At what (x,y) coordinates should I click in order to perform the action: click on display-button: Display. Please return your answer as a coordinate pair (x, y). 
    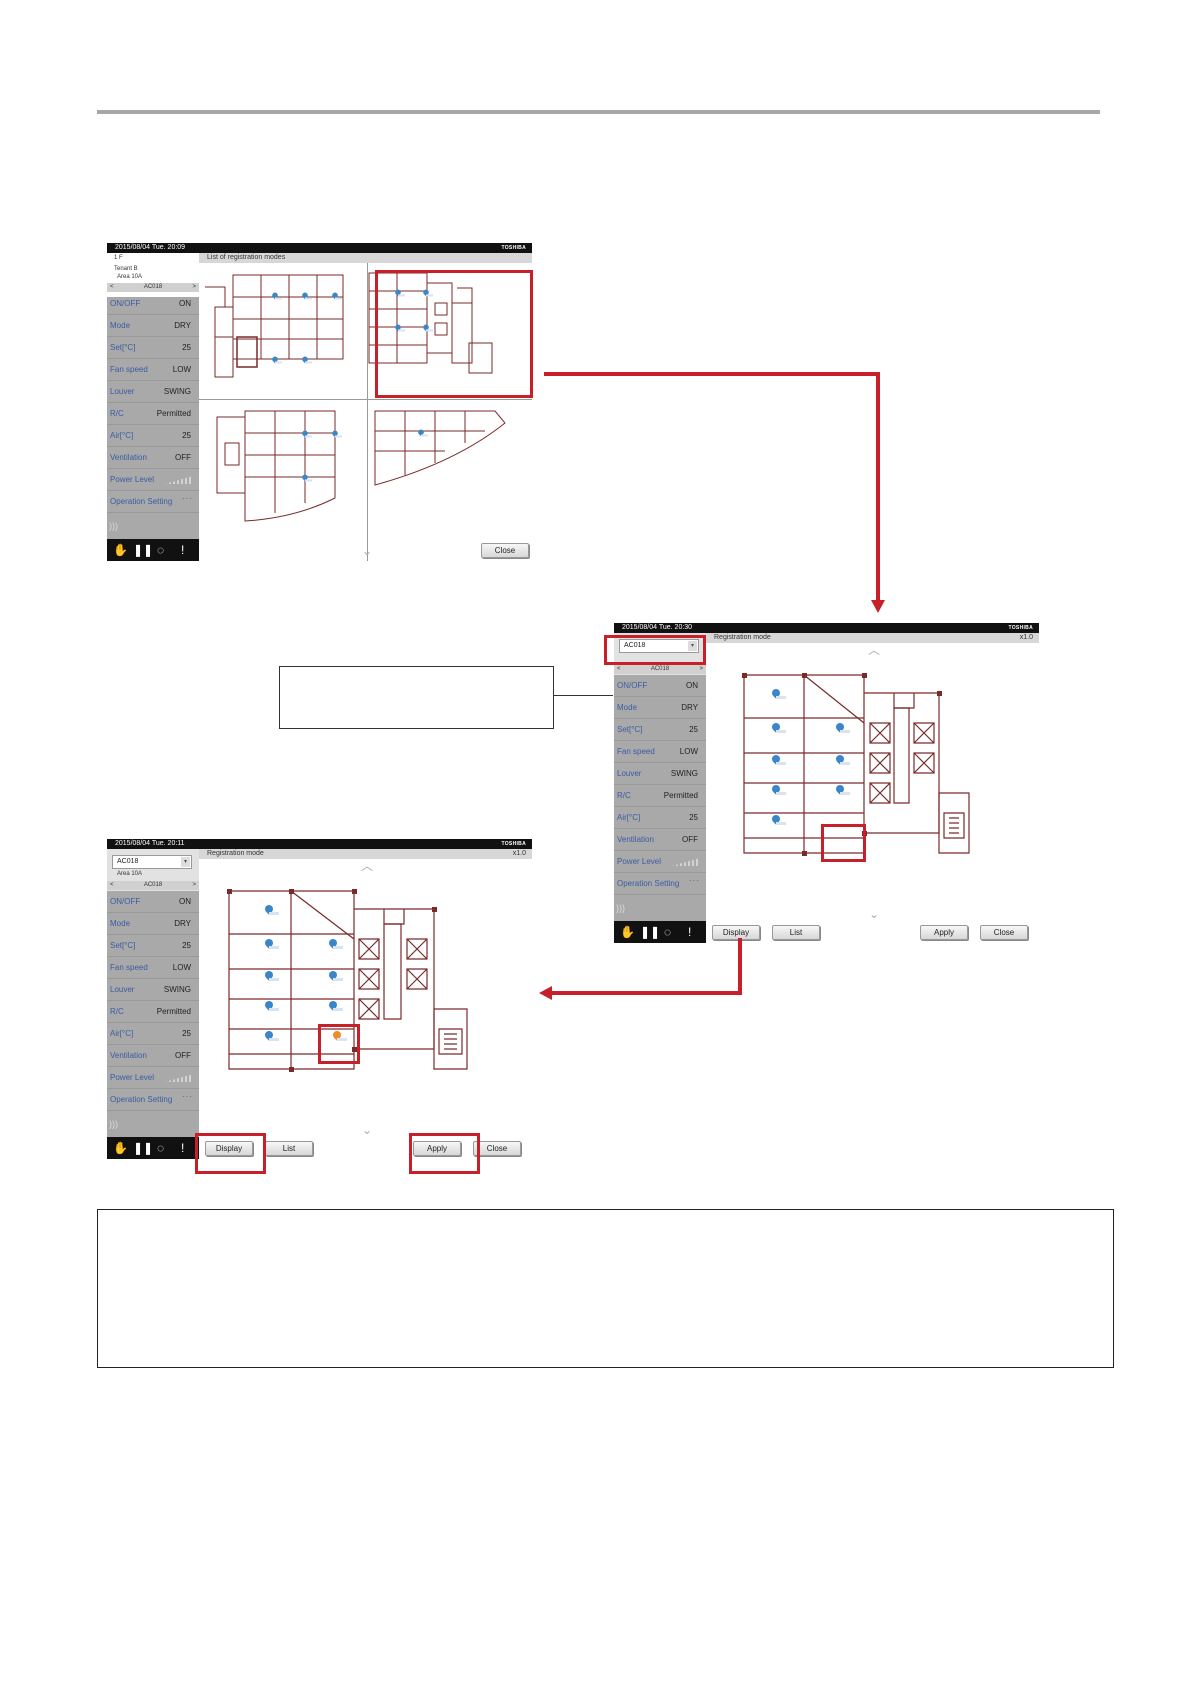
    Looking at the image, I should click on (736, 932).